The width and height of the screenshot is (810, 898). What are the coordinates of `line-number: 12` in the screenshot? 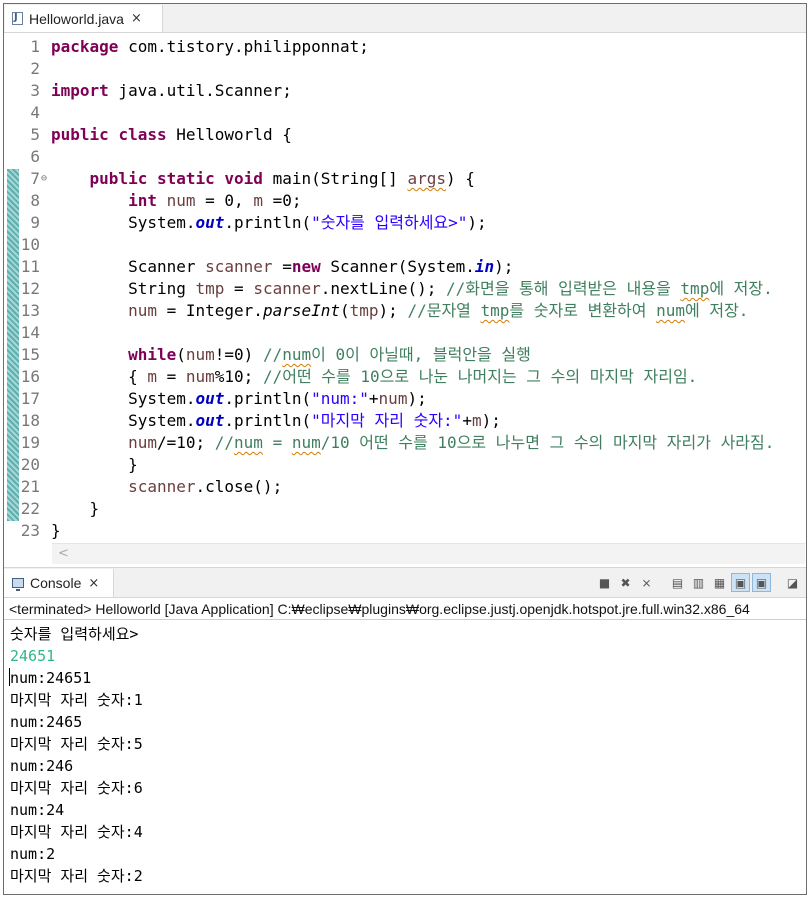 It's located at (30, 288).